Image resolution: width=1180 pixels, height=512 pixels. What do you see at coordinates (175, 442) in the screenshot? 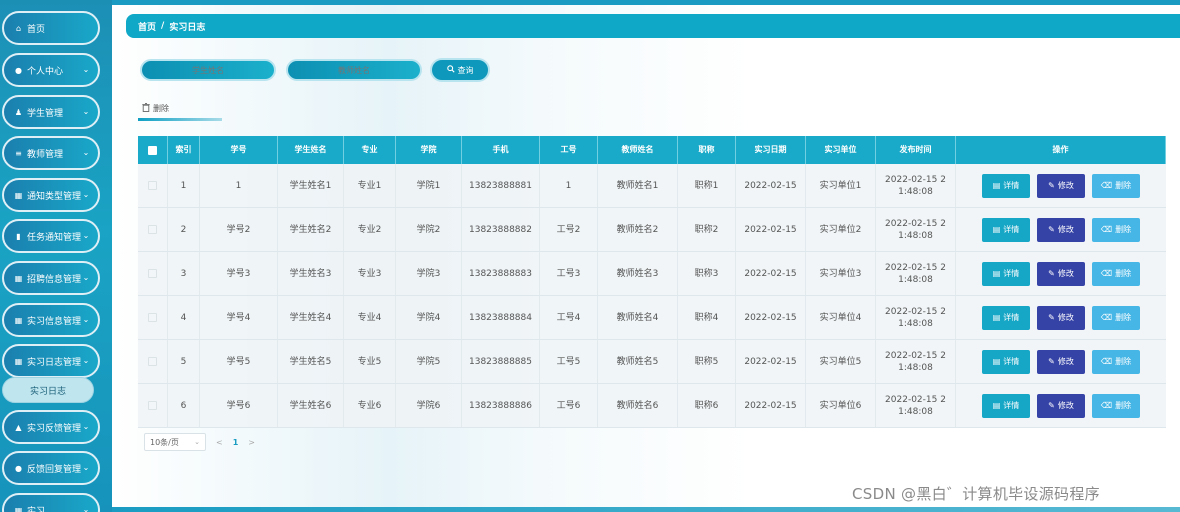
I see `page-size-select: 10条/页 ⌄` at bounding box center [175, 442].